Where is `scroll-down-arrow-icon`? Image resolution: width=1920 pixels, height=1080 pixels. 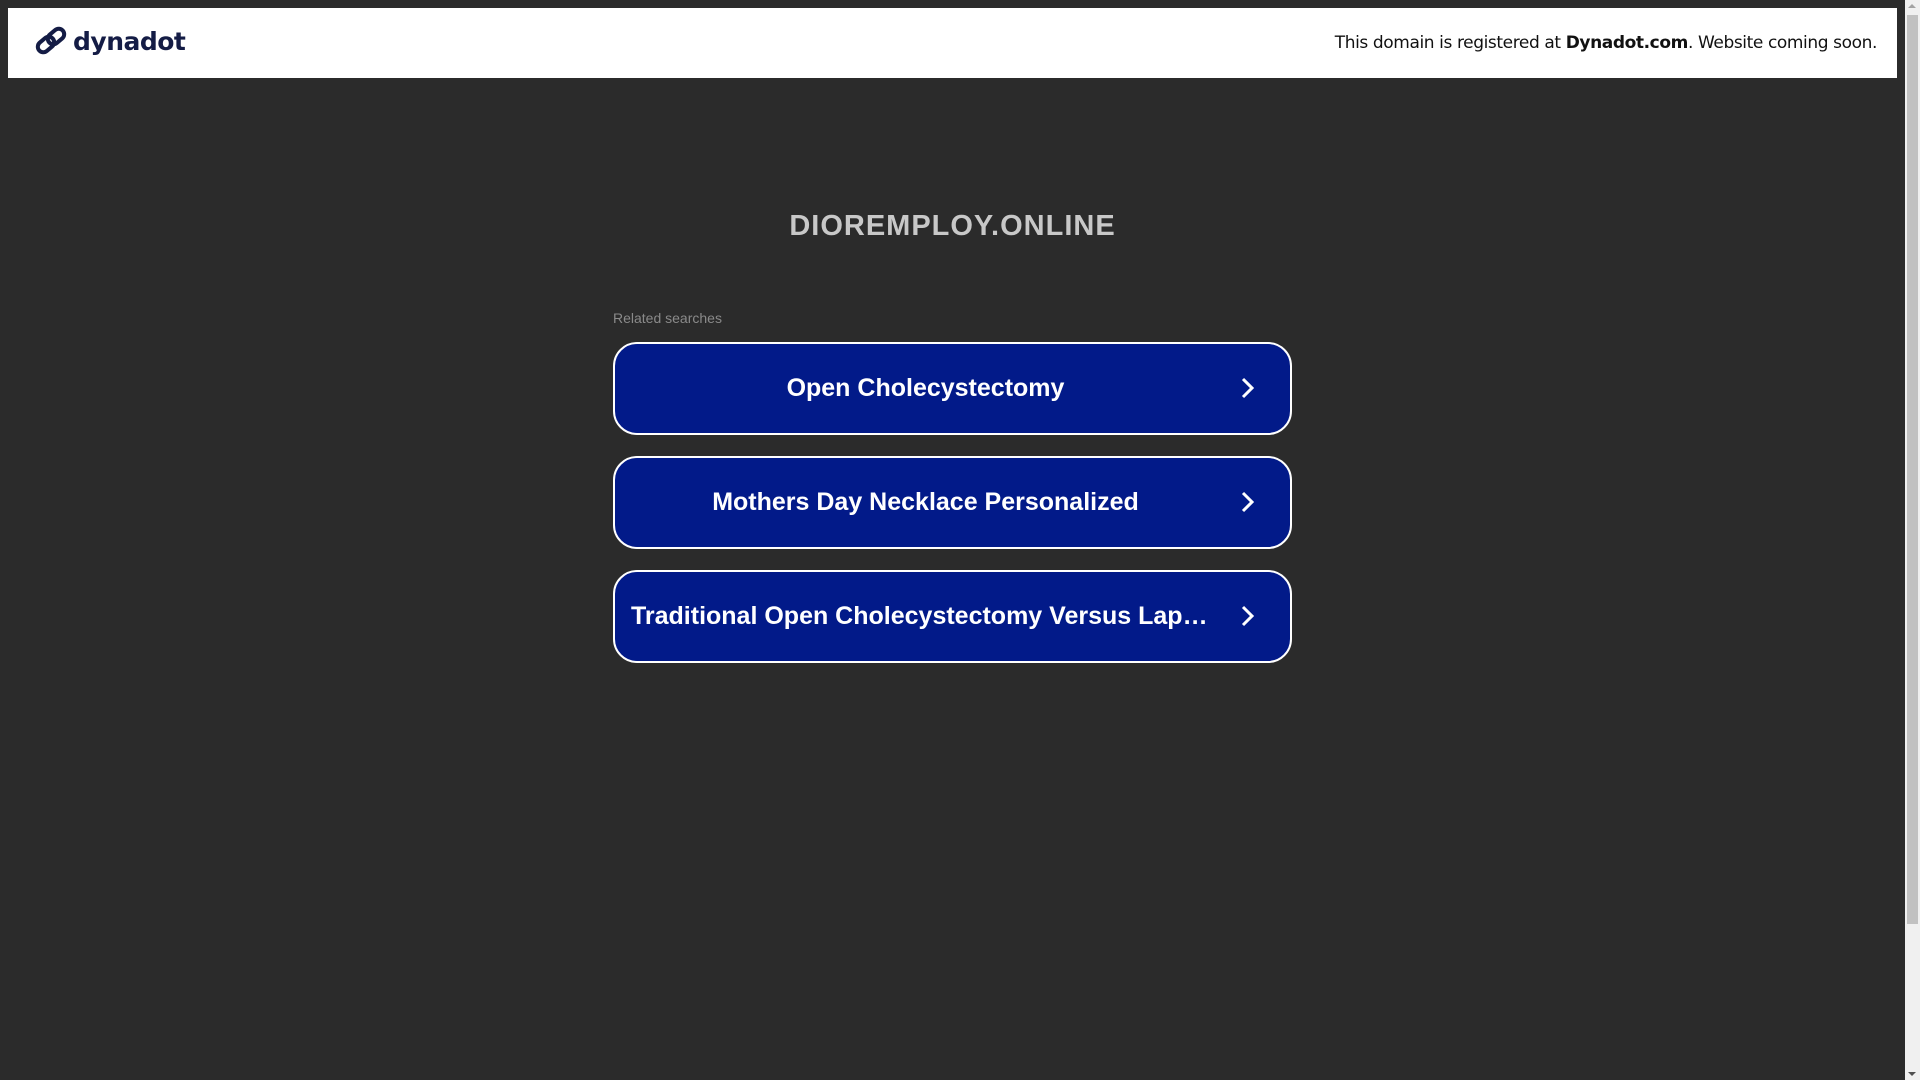
scroll-down-arrow-icon is located at coordinates (1912, 1074).